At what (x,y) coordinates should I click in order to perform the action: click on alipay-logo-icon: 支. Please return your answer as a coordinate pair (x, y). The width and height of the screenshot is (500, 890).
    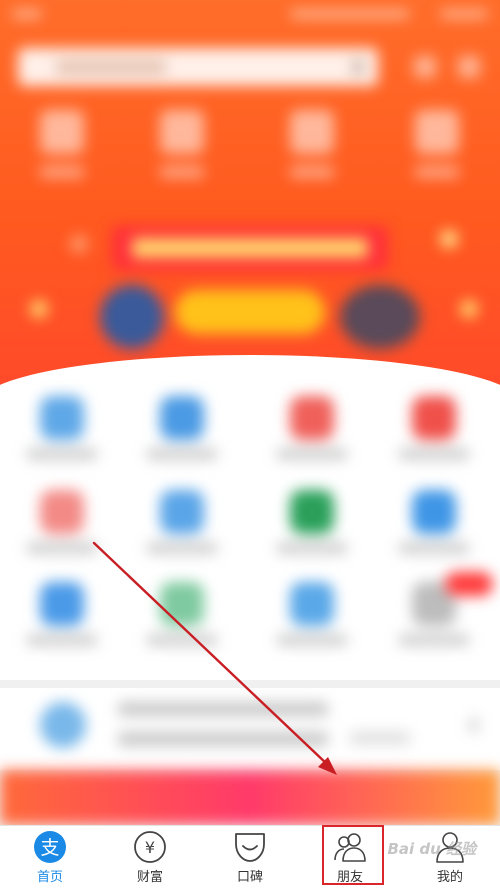
    Looking at the image, I should click on (50, 847).